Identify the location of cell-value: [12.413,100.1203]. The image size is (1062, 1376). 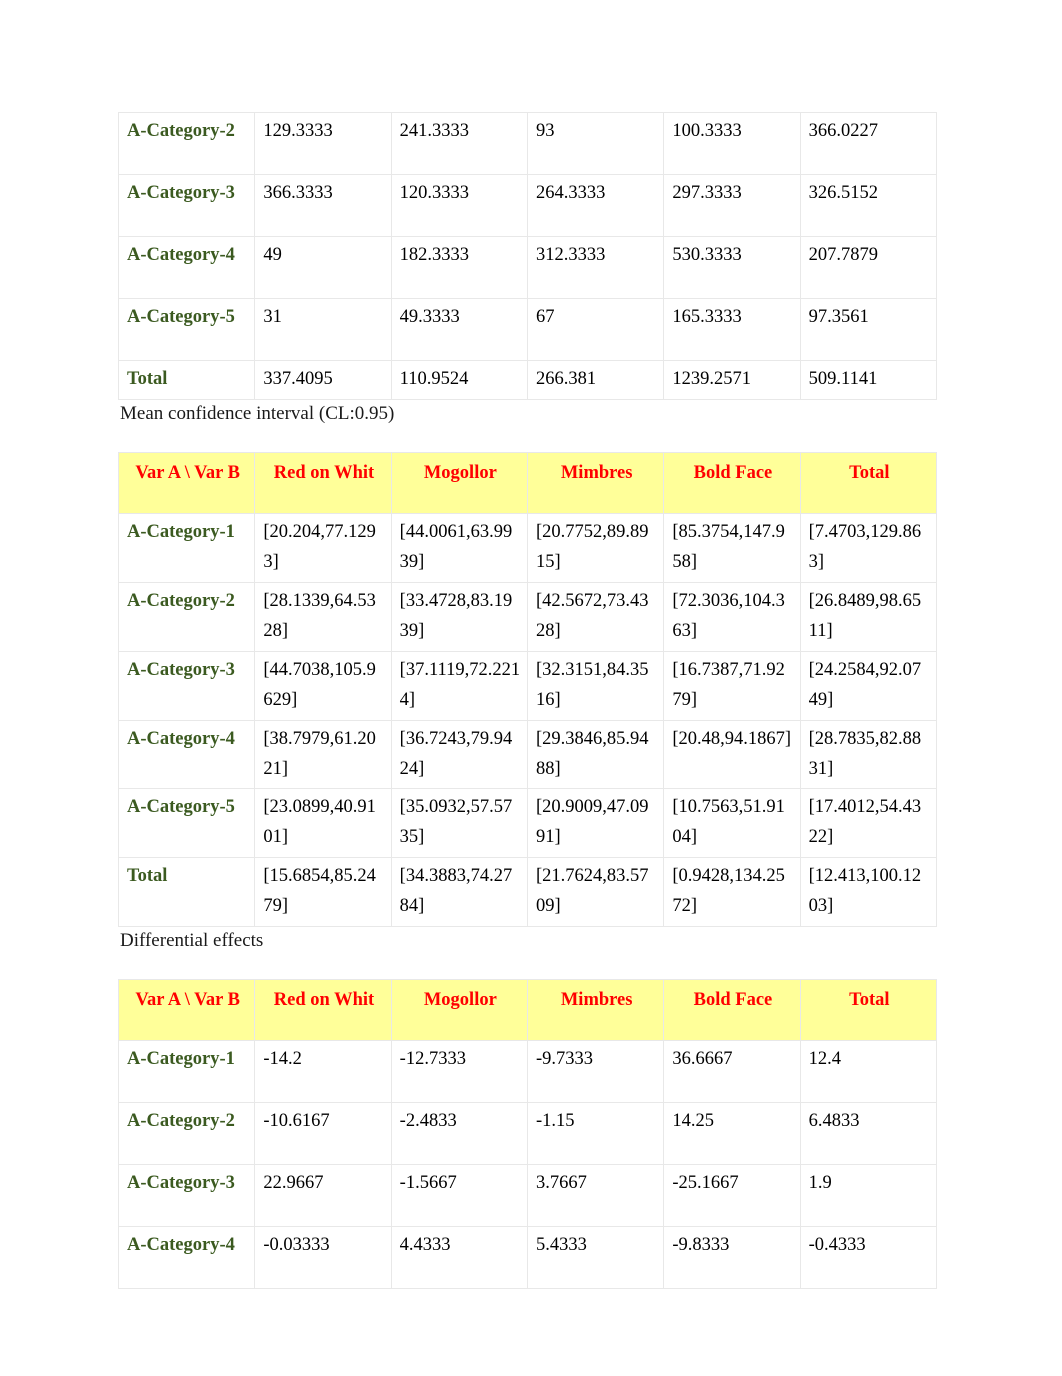
(868, 892).